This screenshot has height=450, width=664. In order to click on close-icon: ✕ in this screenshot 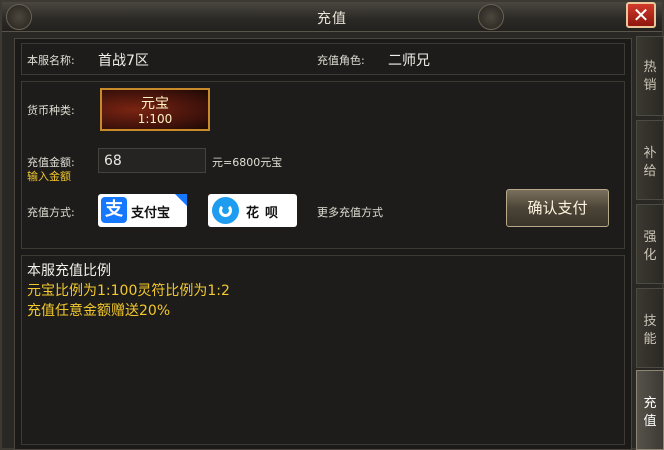, I will do `click(641, 15)`.